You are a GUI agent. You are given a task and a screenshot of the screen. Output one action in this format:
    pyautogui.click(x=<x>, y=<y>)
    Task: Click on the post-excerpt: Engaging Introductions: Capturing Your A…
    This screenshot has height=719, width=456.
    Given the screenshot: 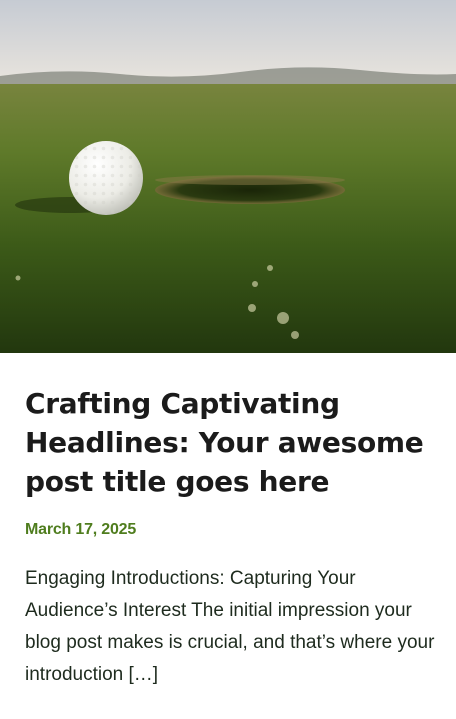 What is the action you would take?
    pyautogui.click(x=230, y=626)
    